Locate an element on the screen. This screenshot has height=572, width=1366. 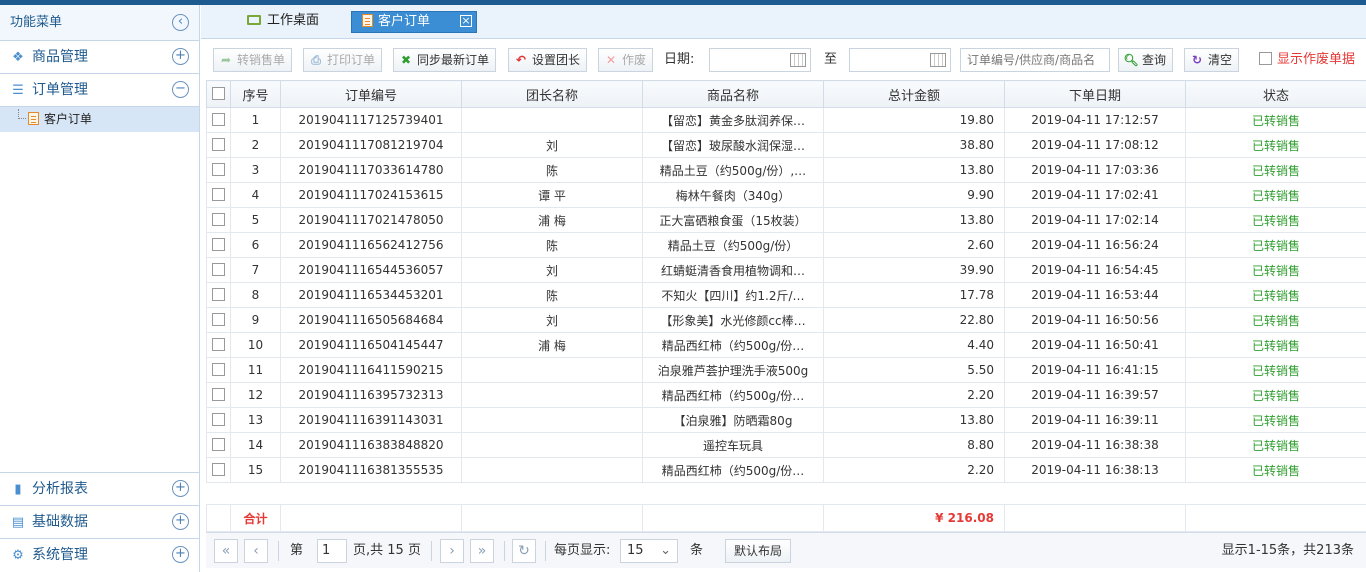
void-button: ✕ 作废 is located at coordinates (626, 60).